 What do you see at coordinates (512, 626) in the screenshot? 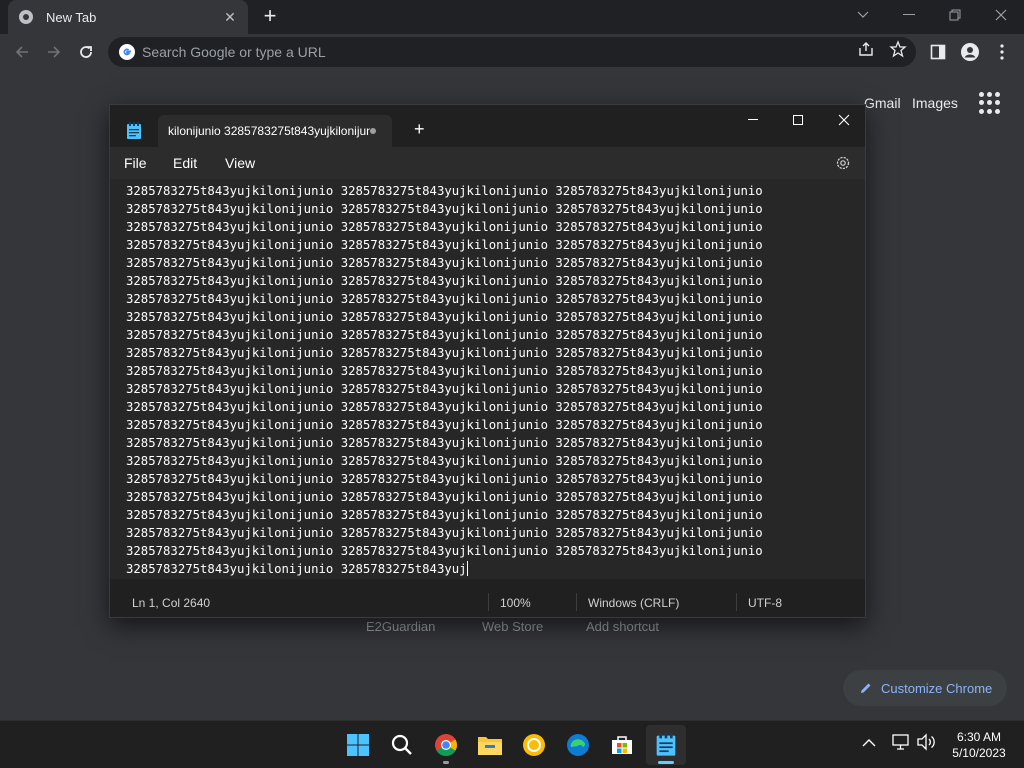
I see `shortcut-web-store: Web Store` at bounding box center [512, 626].